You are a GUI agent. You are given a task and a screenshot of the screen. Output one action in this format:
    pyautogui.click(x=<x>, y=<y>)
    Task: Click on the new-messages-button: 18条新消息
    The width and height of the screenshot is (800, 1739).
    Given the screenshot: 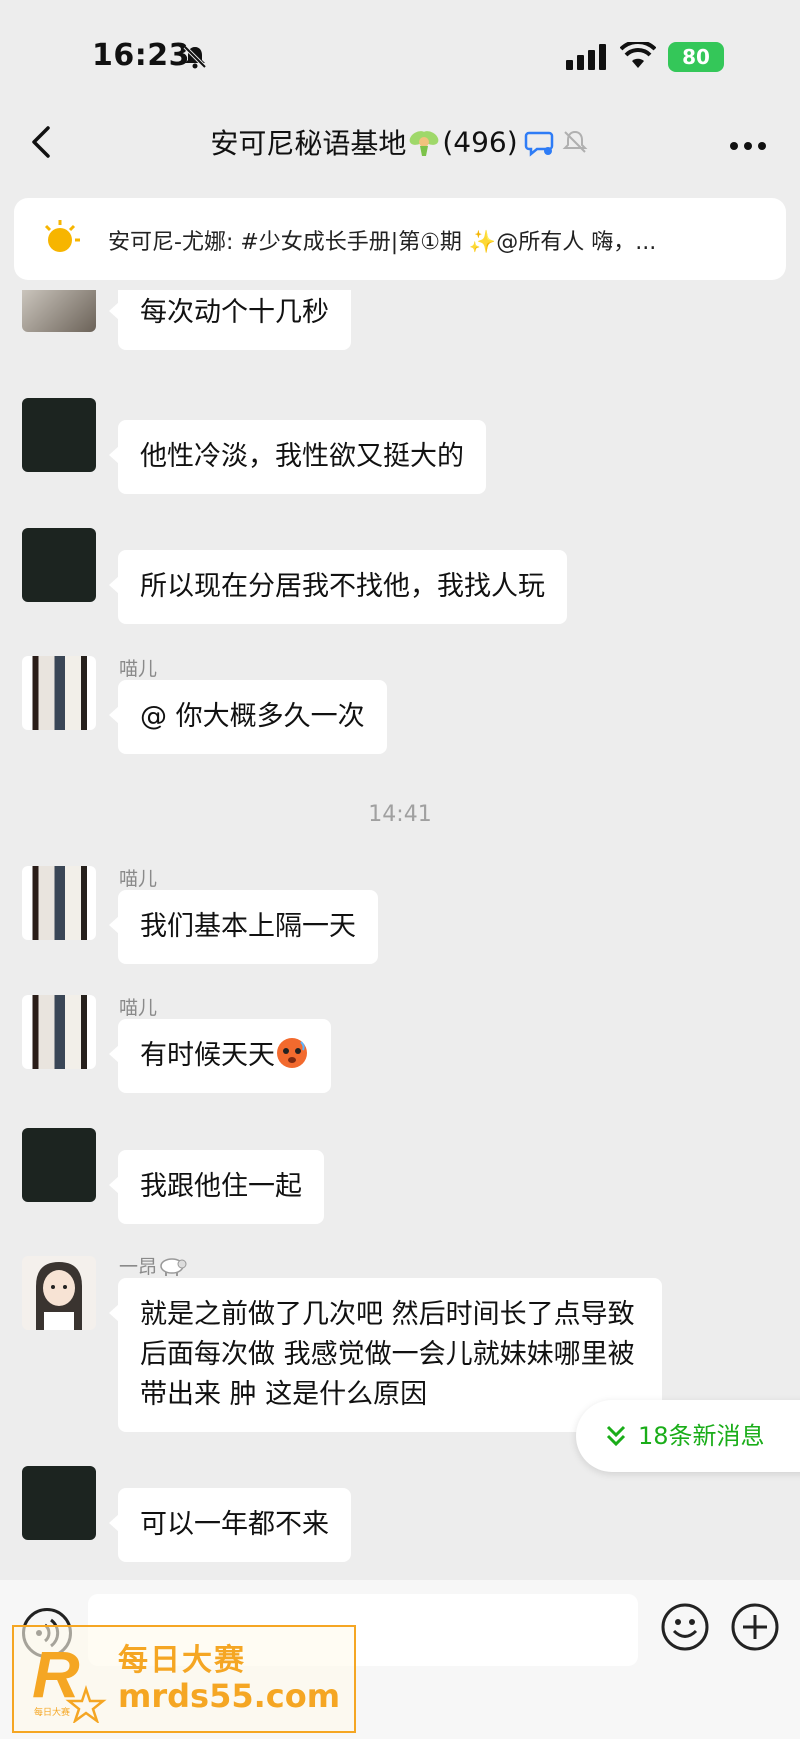 What is the action you would take?
    pyautogui.click(x=688, y=1436)
    